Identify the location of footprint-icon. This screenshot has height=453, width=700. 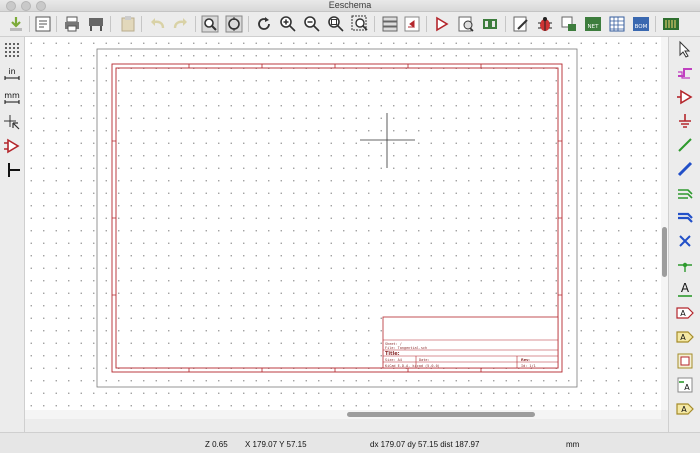
(490, 24).